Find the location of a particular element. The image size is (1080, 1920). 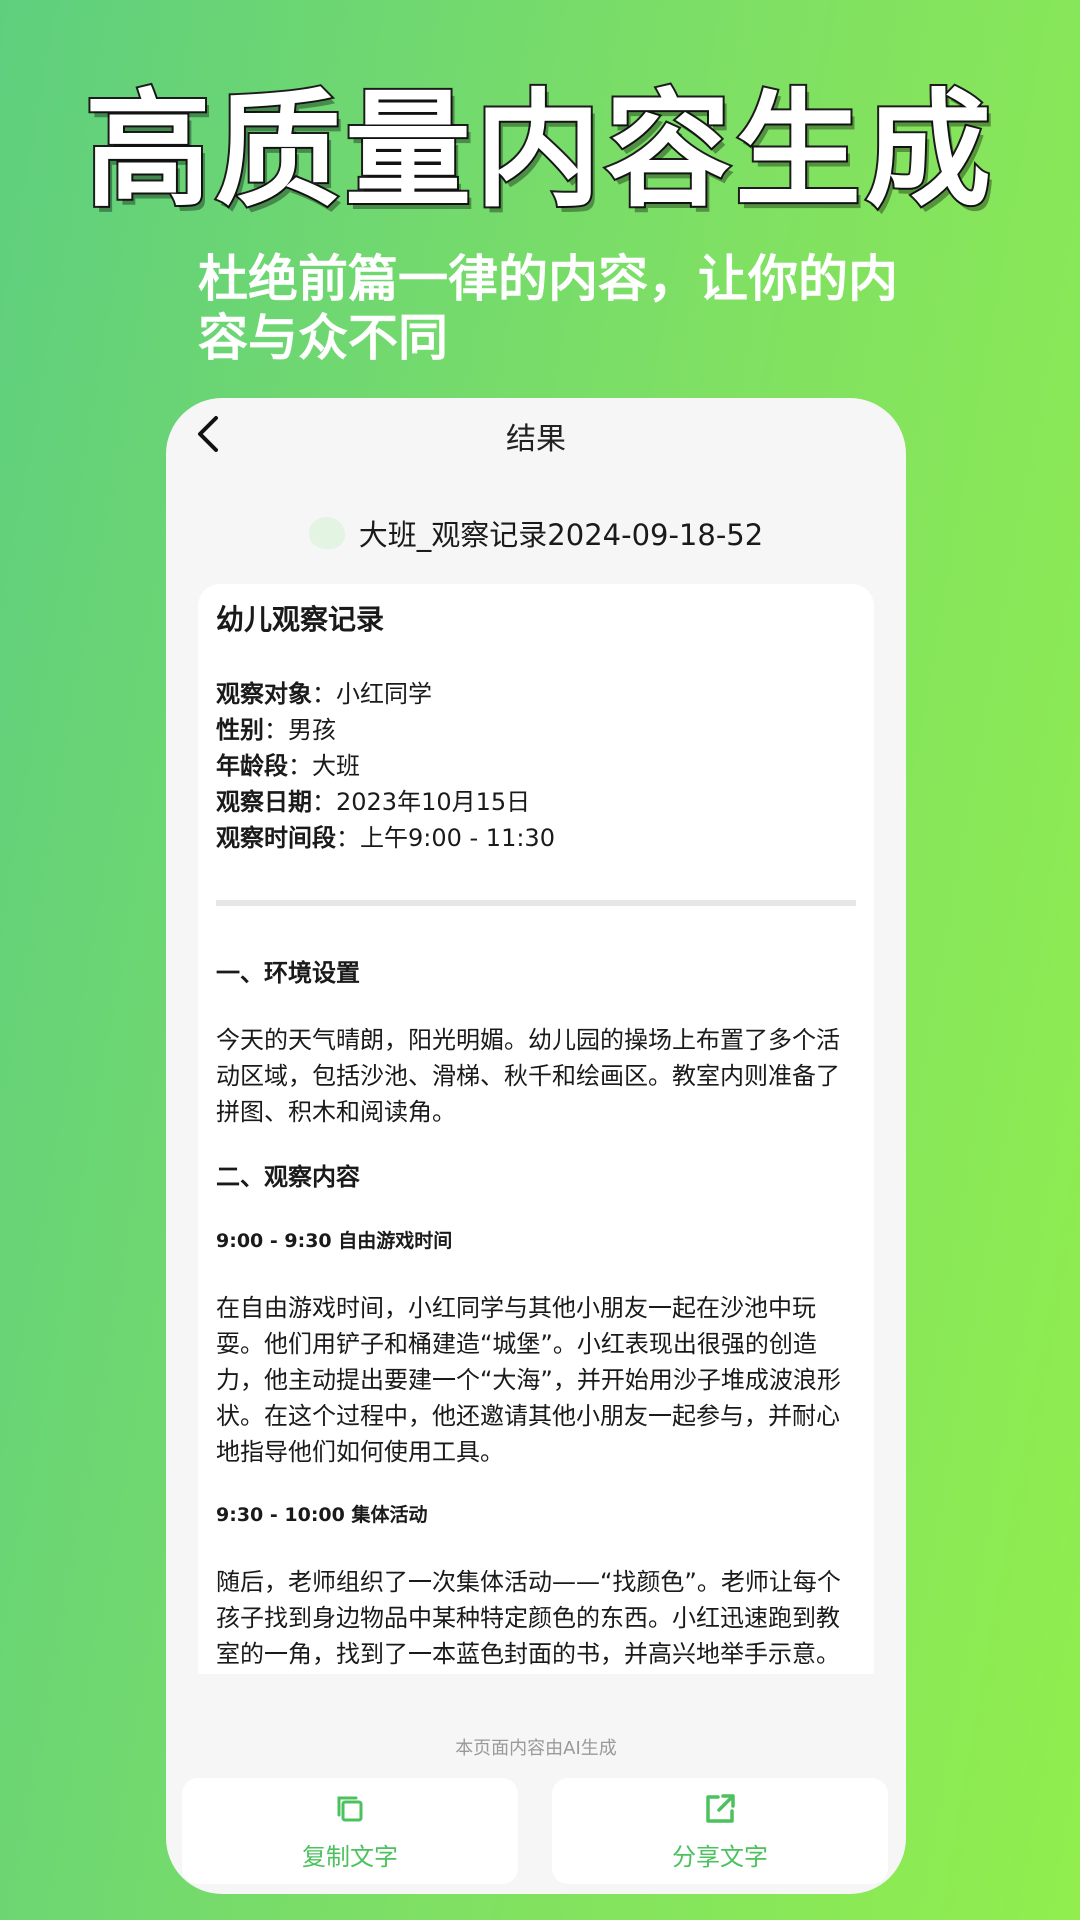

copy-text-button: 复制文字 is located at coordinates (350, 1831).